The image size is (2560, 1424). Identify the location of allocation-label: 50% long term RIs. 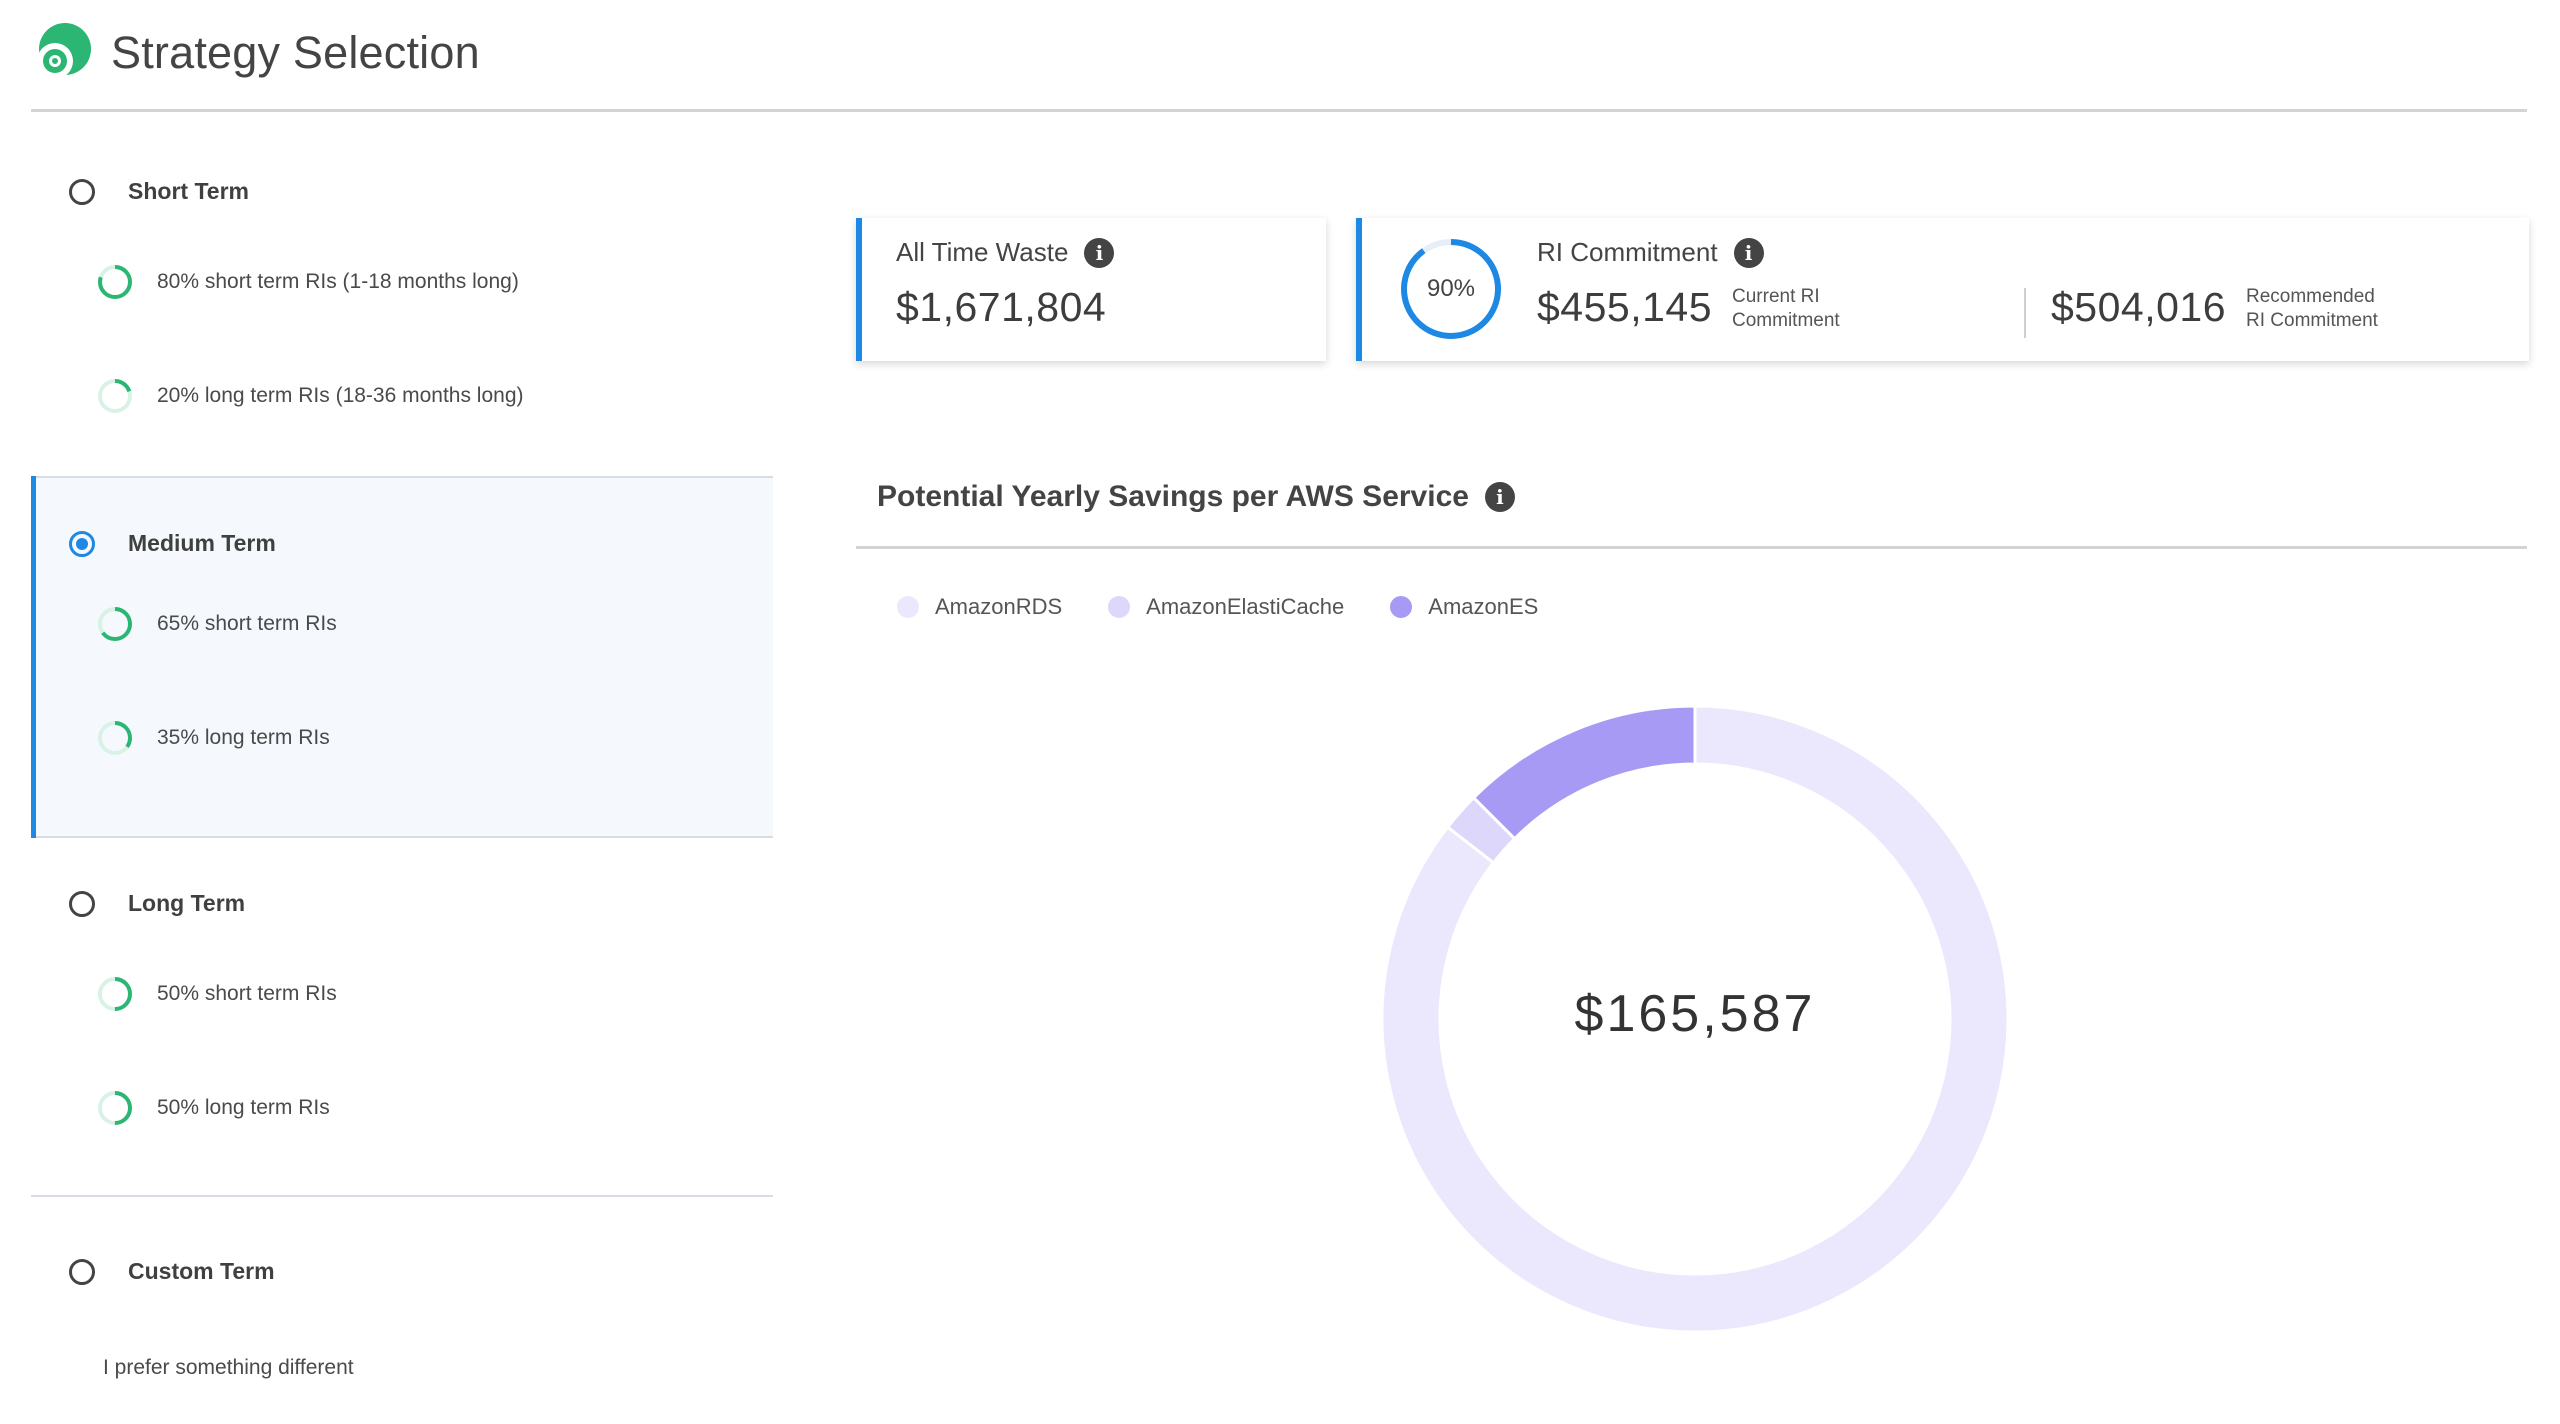
(243, 1107).